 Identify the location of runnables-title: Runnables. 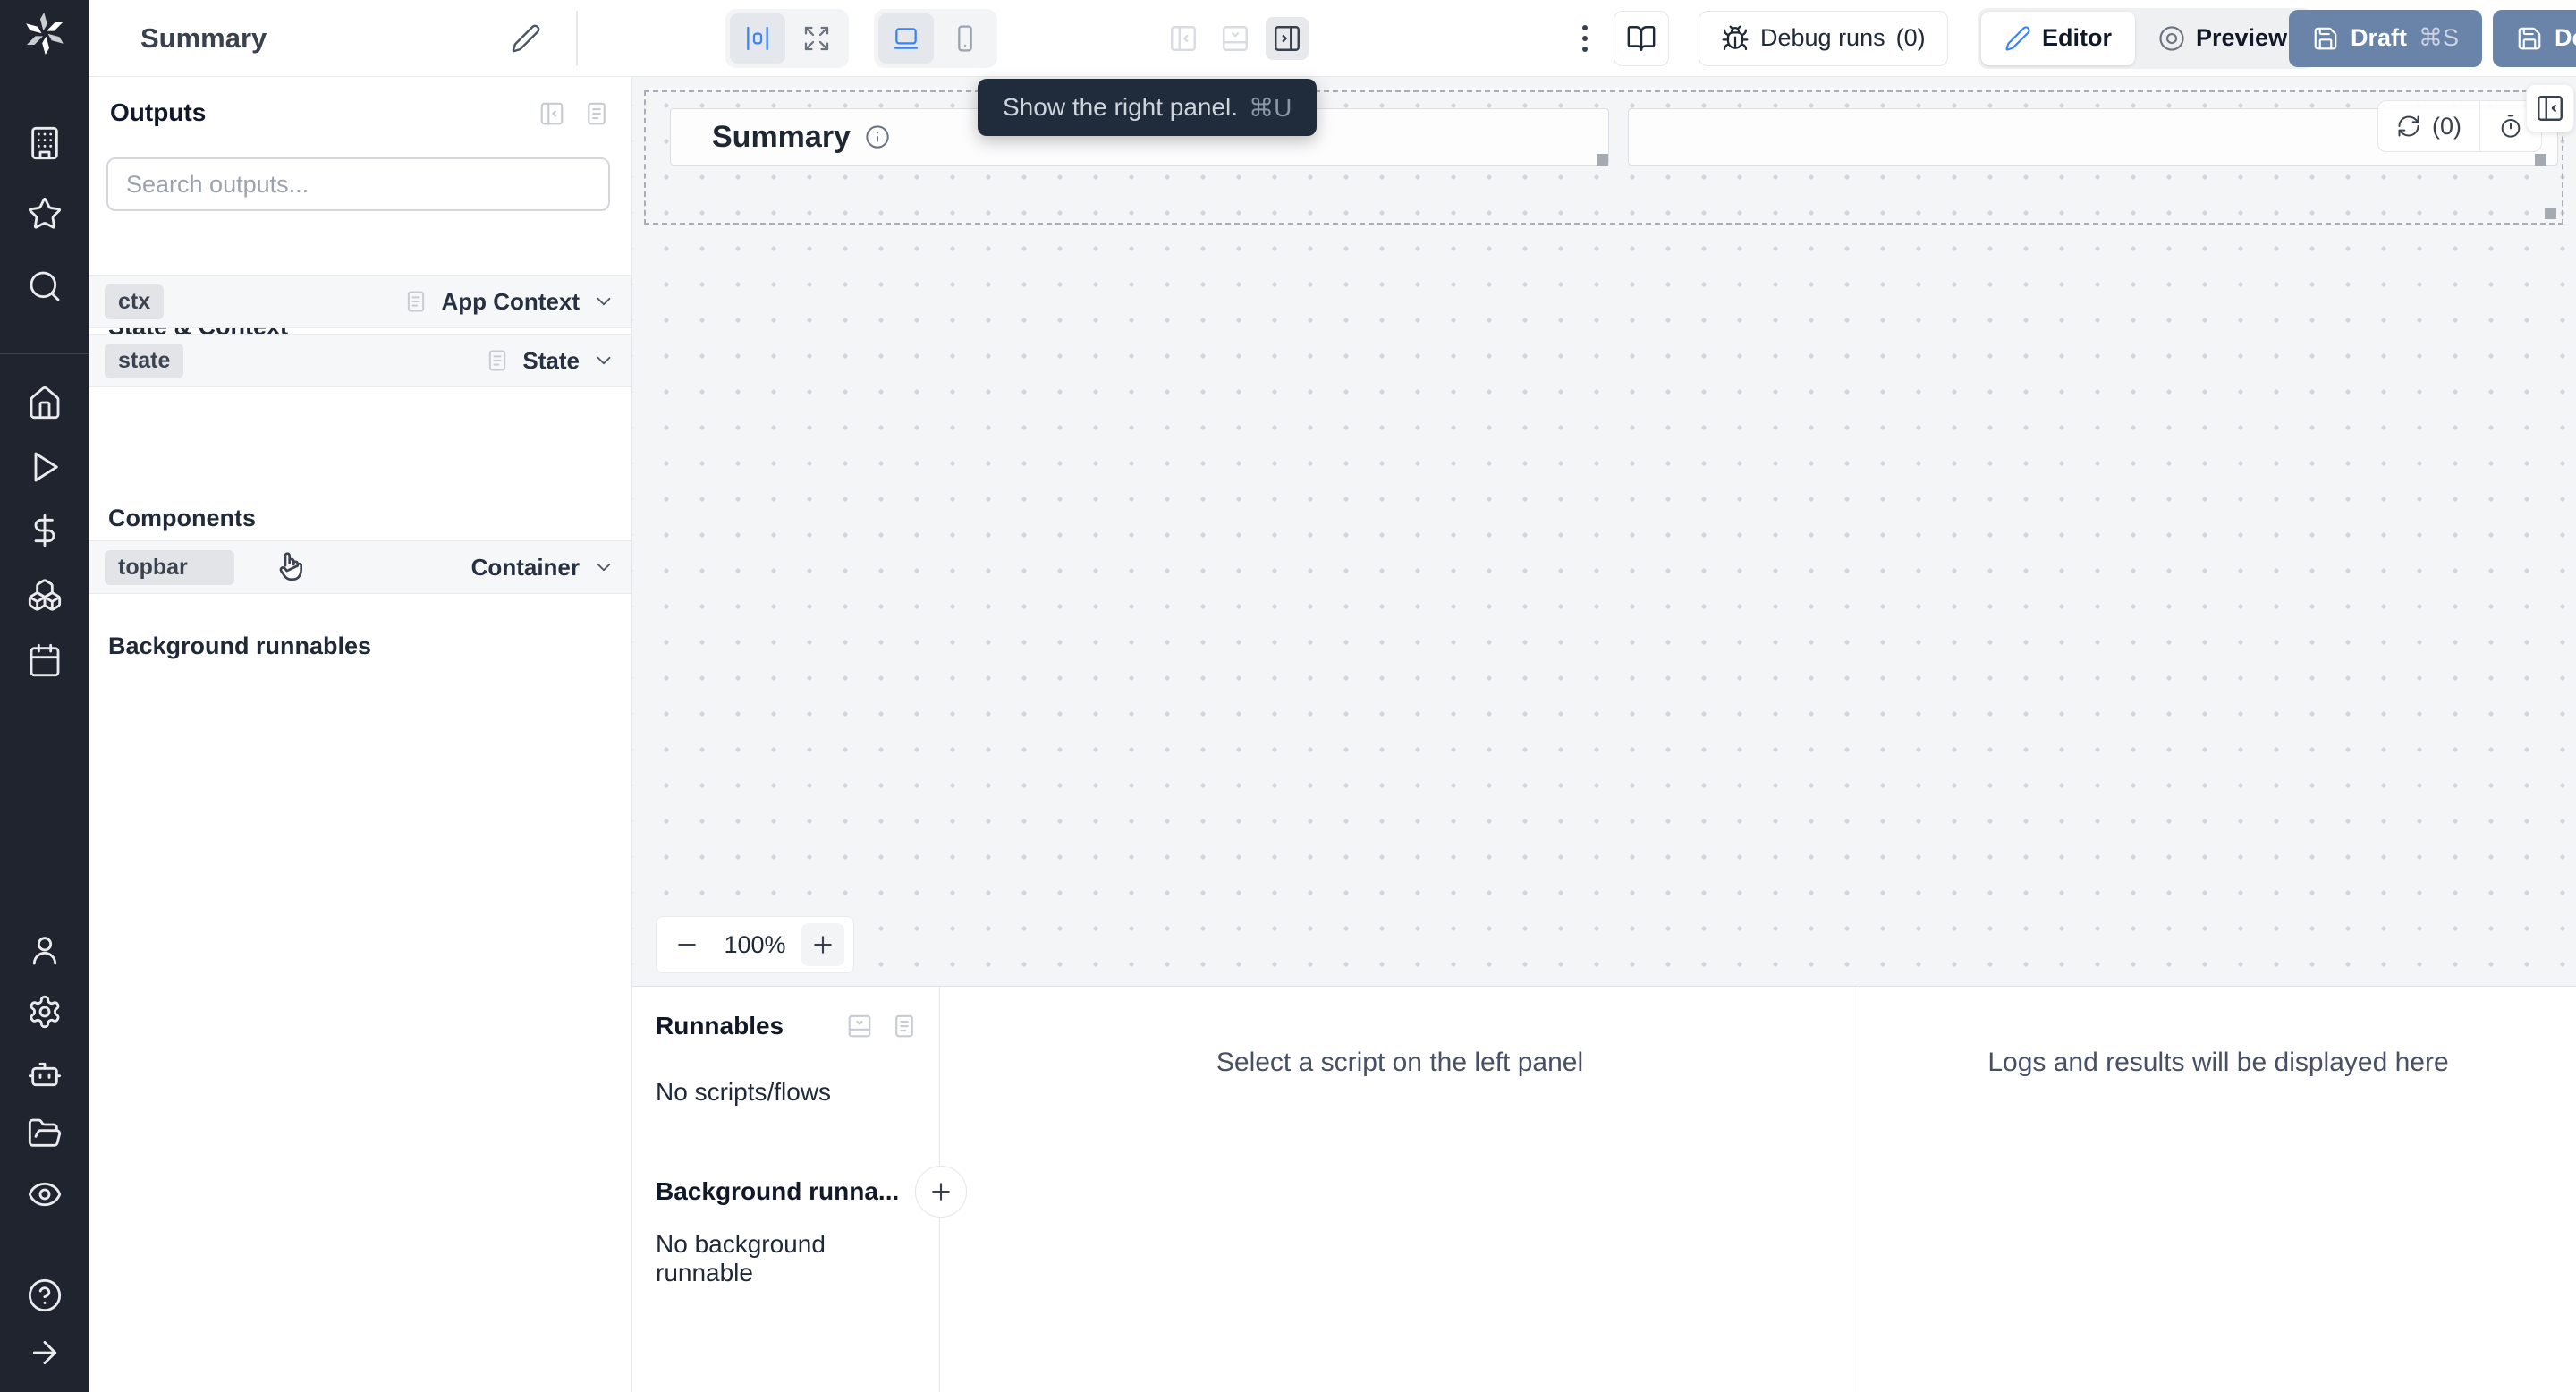
(720, 1026).